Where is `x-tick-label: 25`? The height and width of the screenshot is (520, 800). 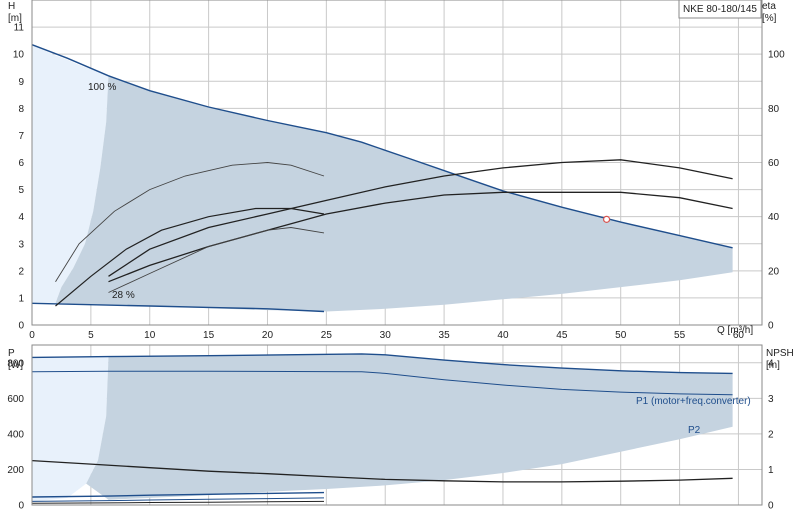 x-tick-label: 25 is located at coordinates (327, 335).